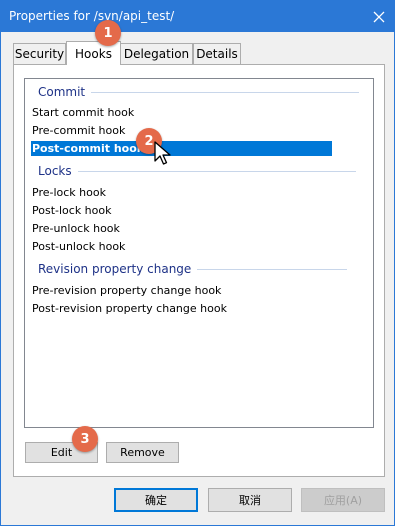 This screenshot has height=526, width=395. What do you see at coordinates (193, 269) in the screenshot?
I see `group-header-revision-property-change: Revision property change` at bounding box center [193, 269].